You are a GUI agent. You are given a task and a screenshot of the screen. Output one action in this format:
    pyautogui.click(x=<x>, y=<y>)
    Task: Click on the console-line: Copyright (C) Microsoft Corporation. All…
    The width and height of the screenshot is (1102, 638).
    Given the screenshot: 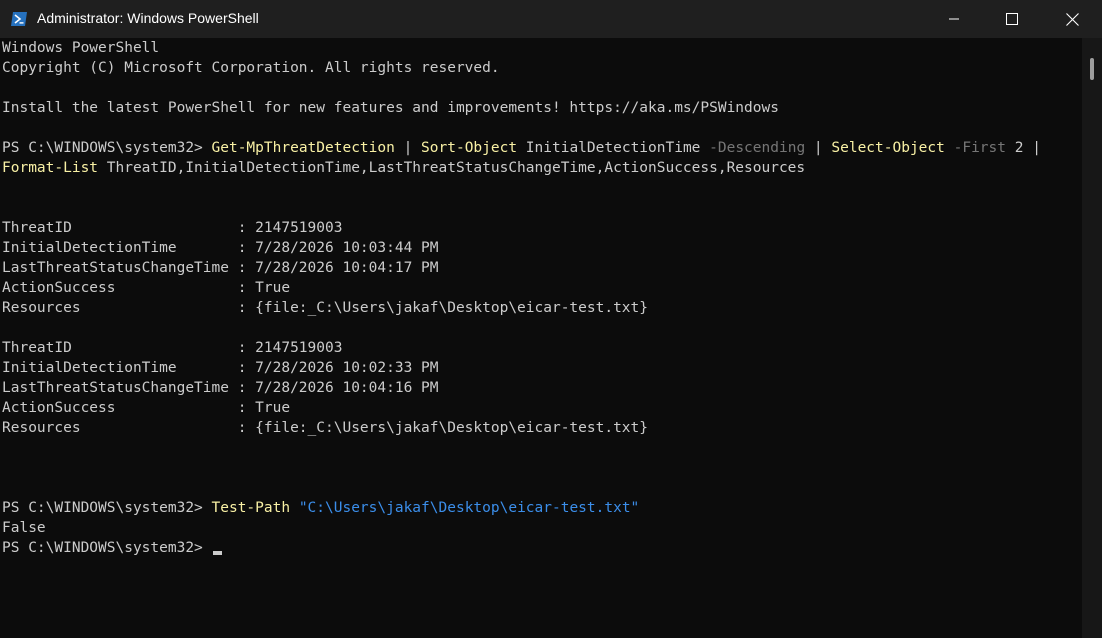 What is the action you would take?
    pyautogui.click(x=251, y=68)
    